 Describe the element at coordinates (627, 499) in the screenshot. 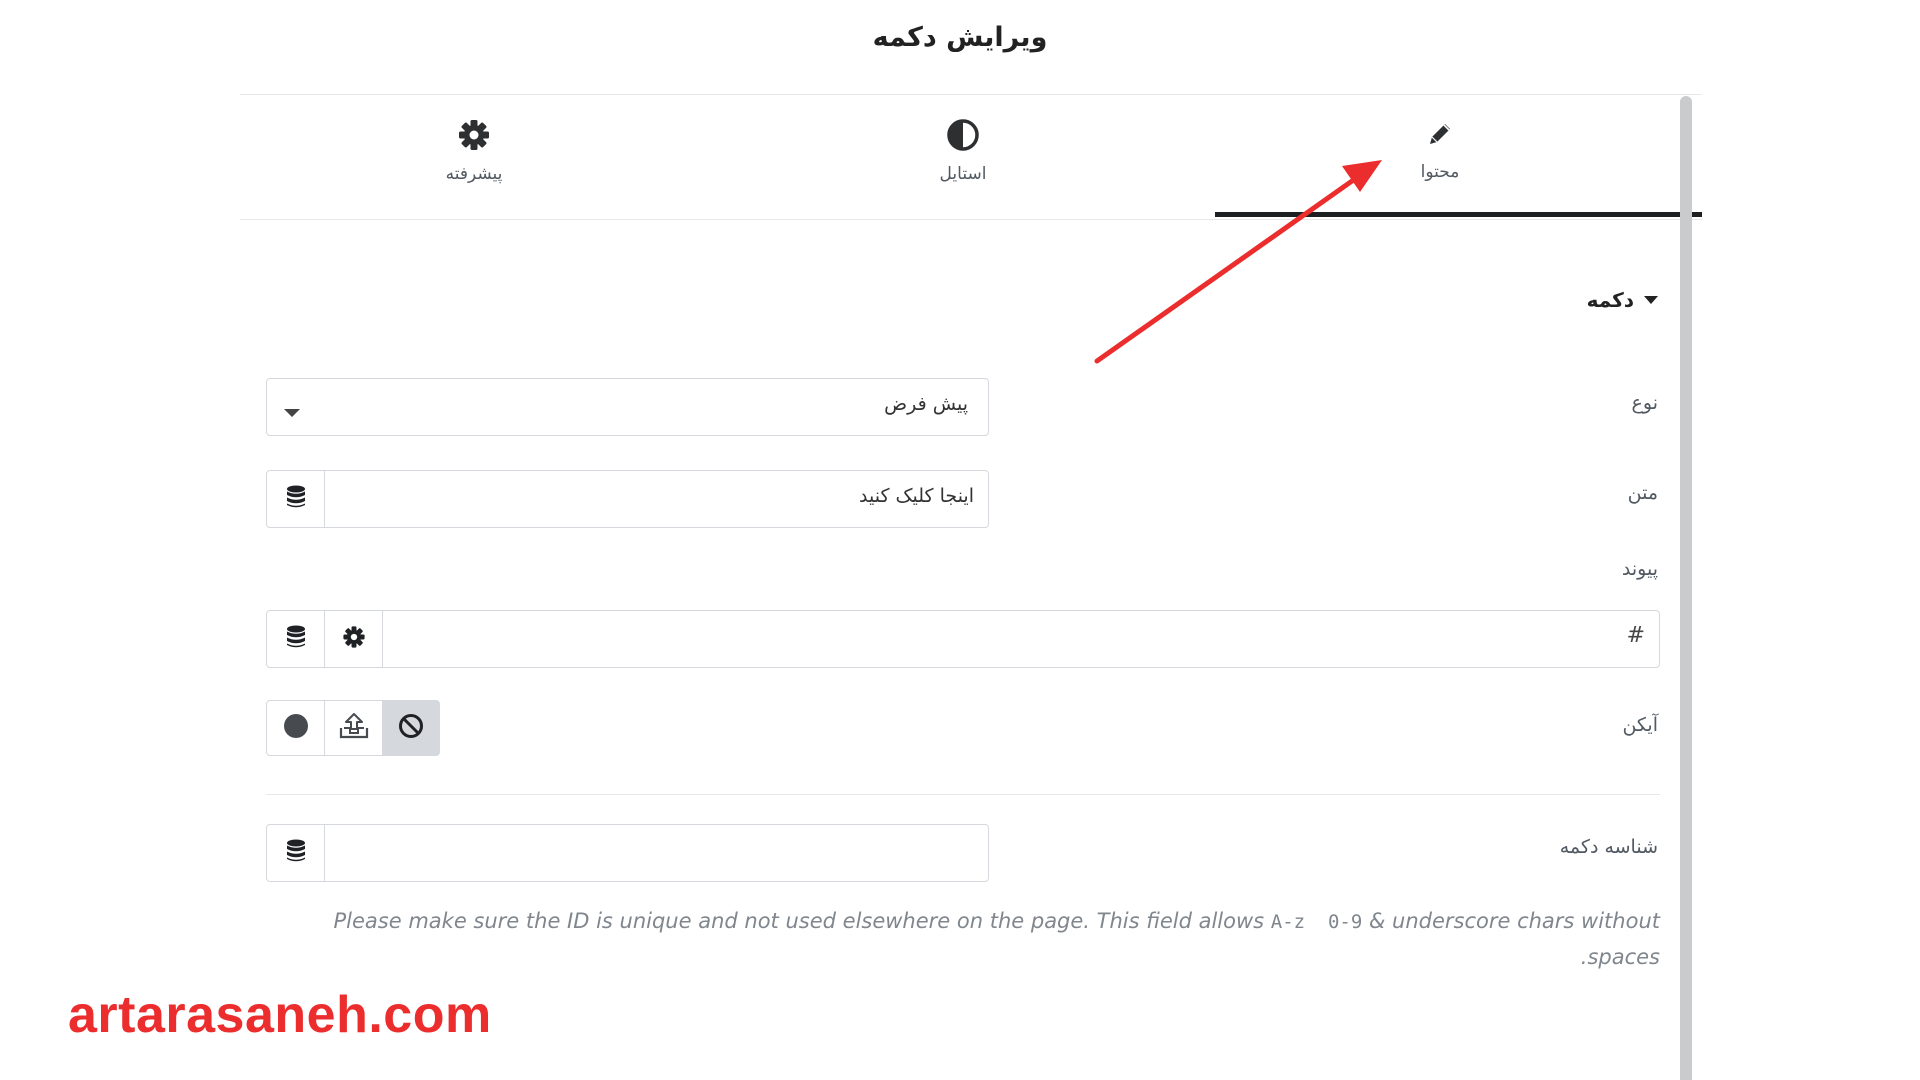

I see `text-input: اینجا کلیک کنید` at that location.